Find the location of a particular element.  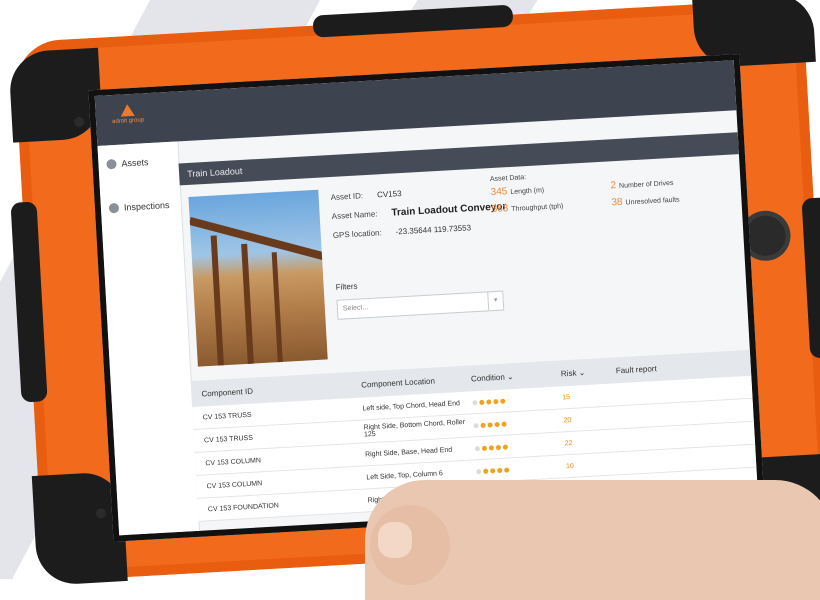

col-condition: Condition ⌄ is located at coordinates (516, 376).